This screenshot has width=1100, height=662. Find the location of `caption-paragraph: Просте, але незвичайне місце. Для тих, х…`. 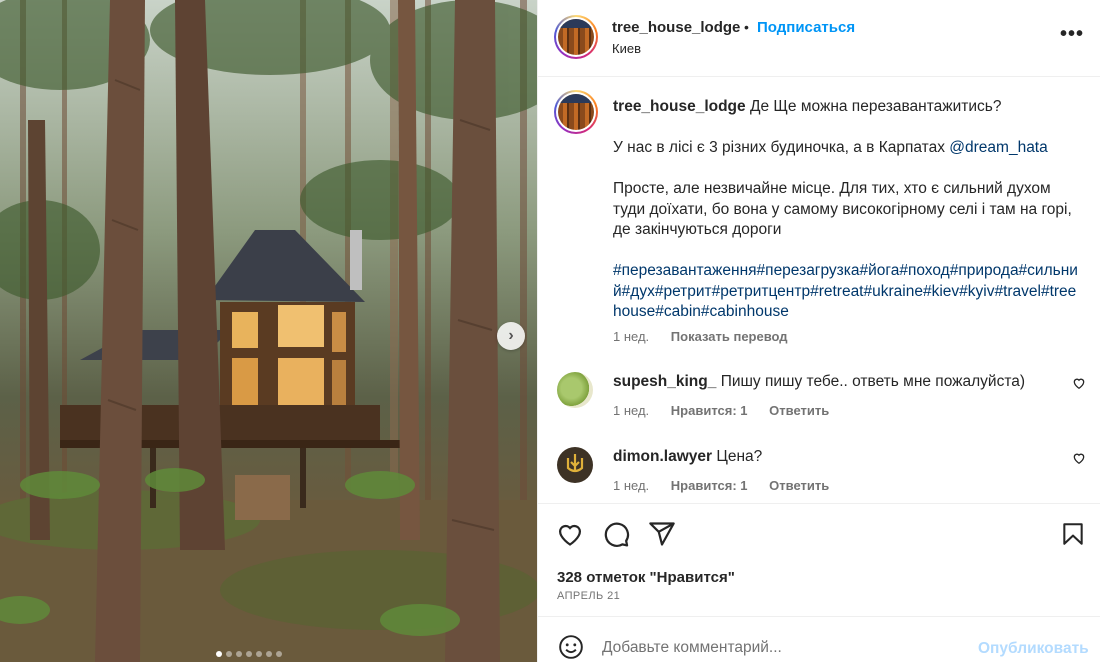

caption-paragraph: Просте, але незвичайне місце. Для тих, х… is located at coordinates (842, 209).